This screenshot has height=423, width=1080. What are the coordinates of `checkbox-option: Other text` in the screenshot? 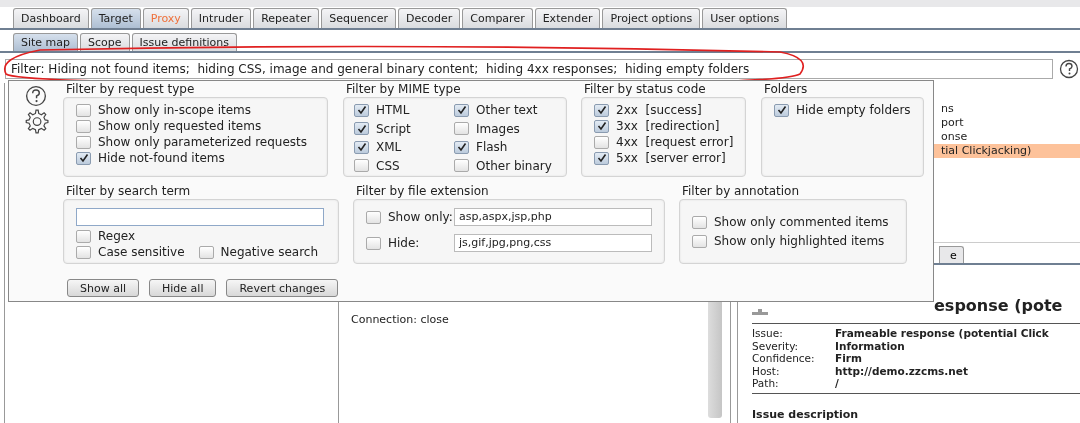 It's located at (510, 110).